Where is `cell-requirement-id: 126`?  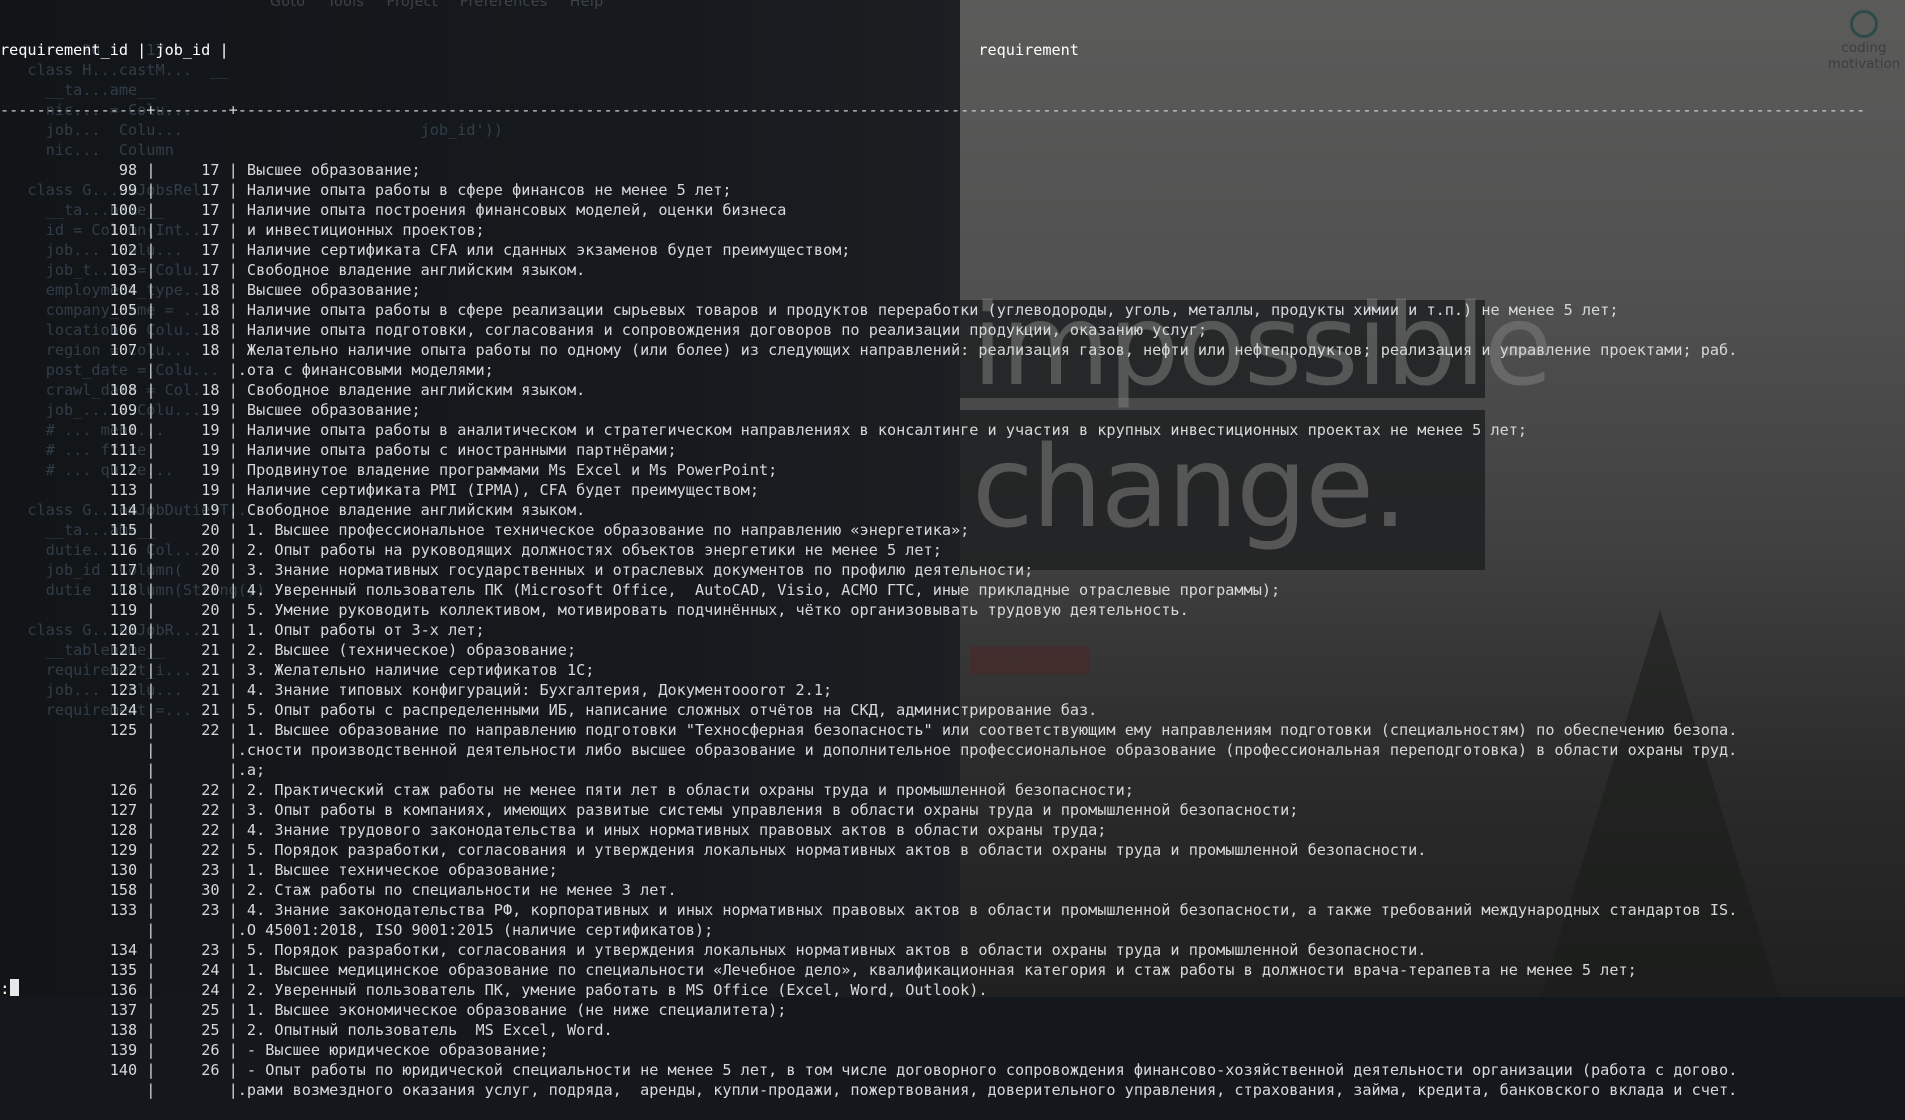 cell-requirement-id: 126 is located at coordinates (123, 790).